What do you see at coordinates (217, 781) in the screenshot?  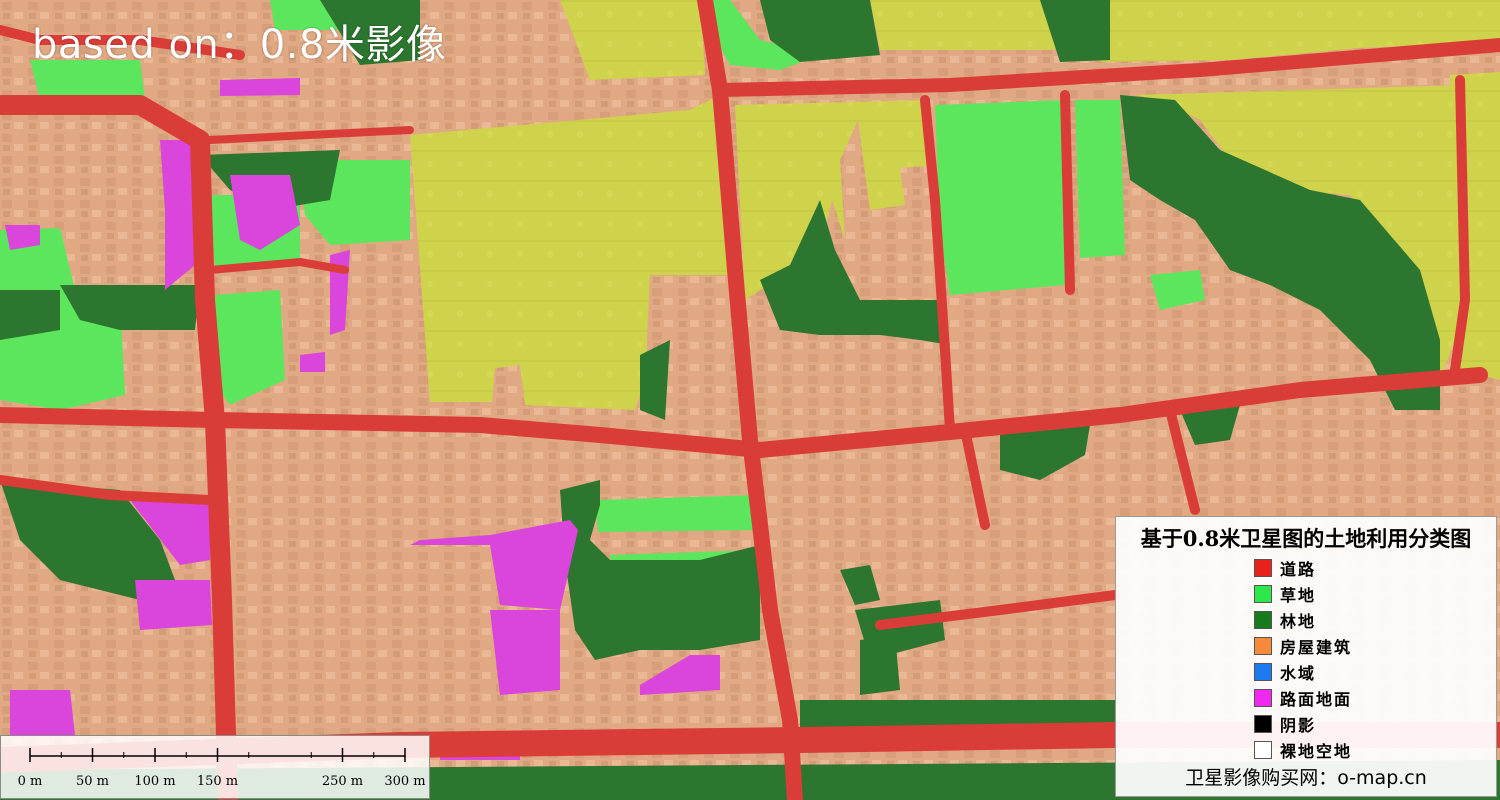 I see `scale-bar-tick-label: 150 m` at bounding box center [217, 781].